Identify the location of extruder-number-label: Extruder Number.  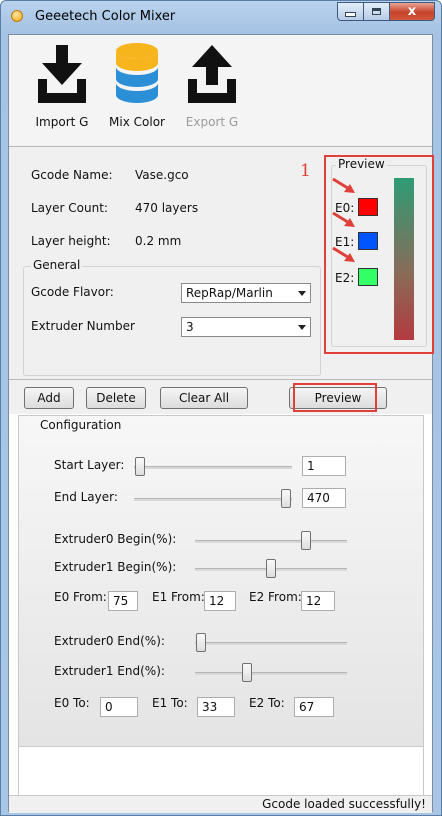
(83, 326).